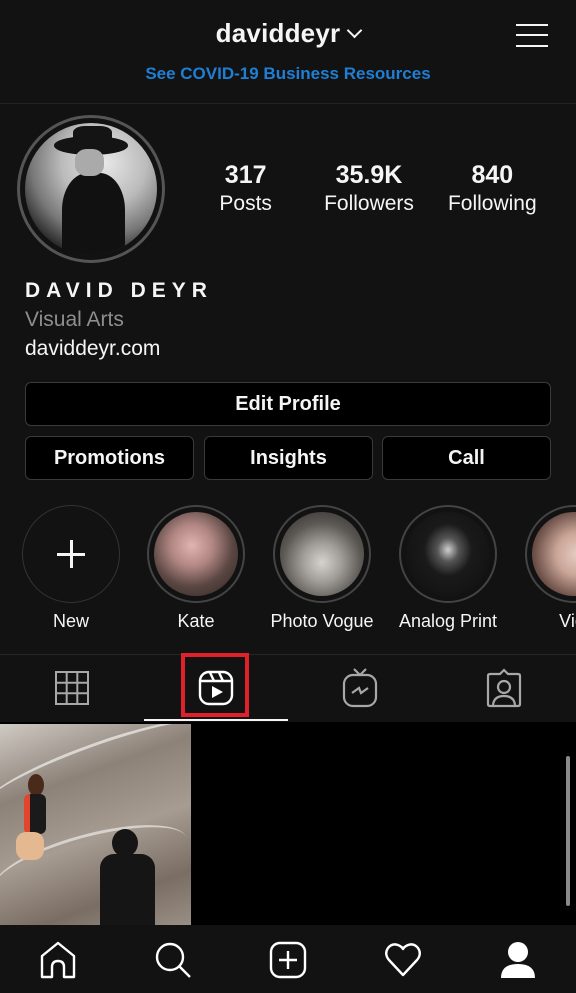 The image size is (576, 993). Describe the element at coordinates (109, 458) in the screenshot. I see `promotions-button: Promotions` at that location.